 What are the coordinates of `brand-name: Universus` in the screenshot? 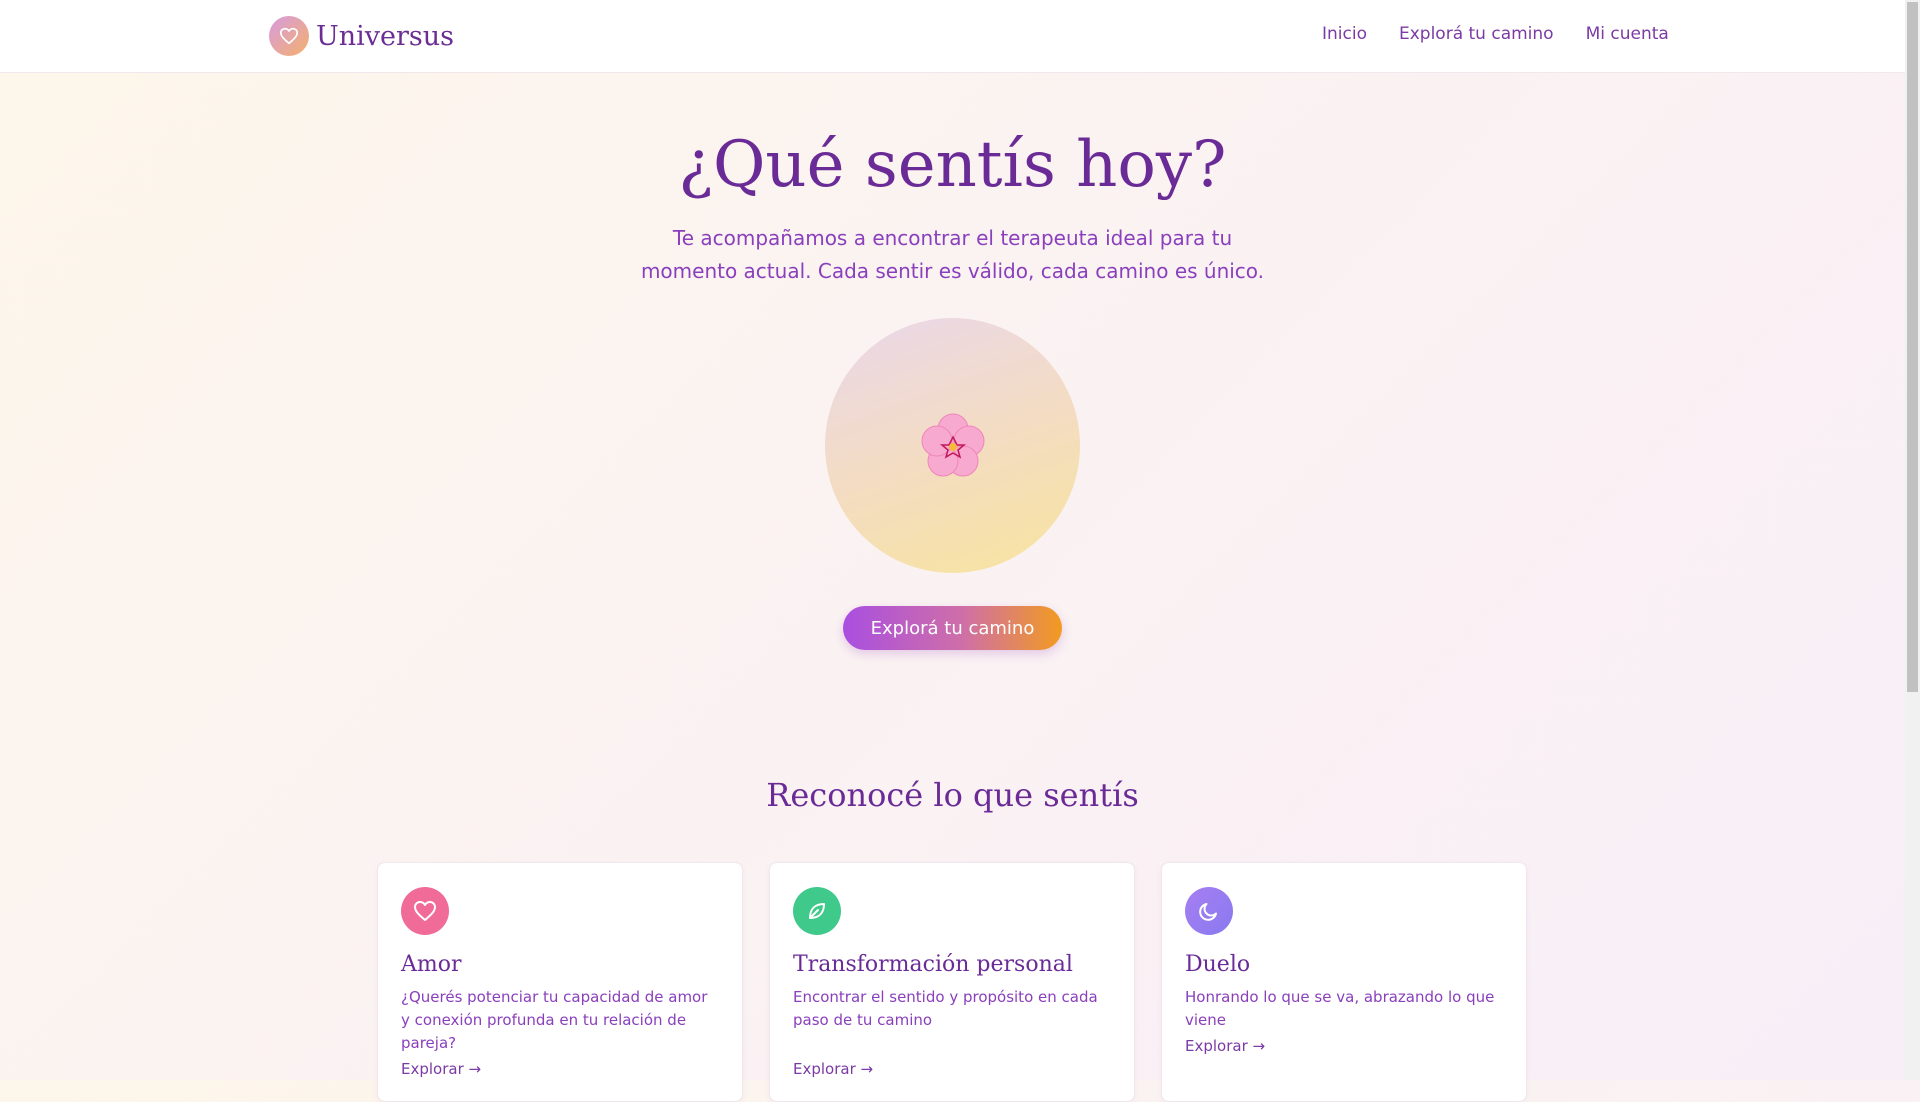 It's located at (385, 36).